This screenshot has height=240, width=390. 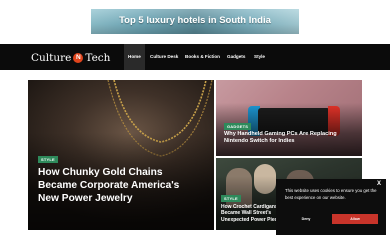 I want to click on logo-text-left: Culture, so click(x=51, y=57).